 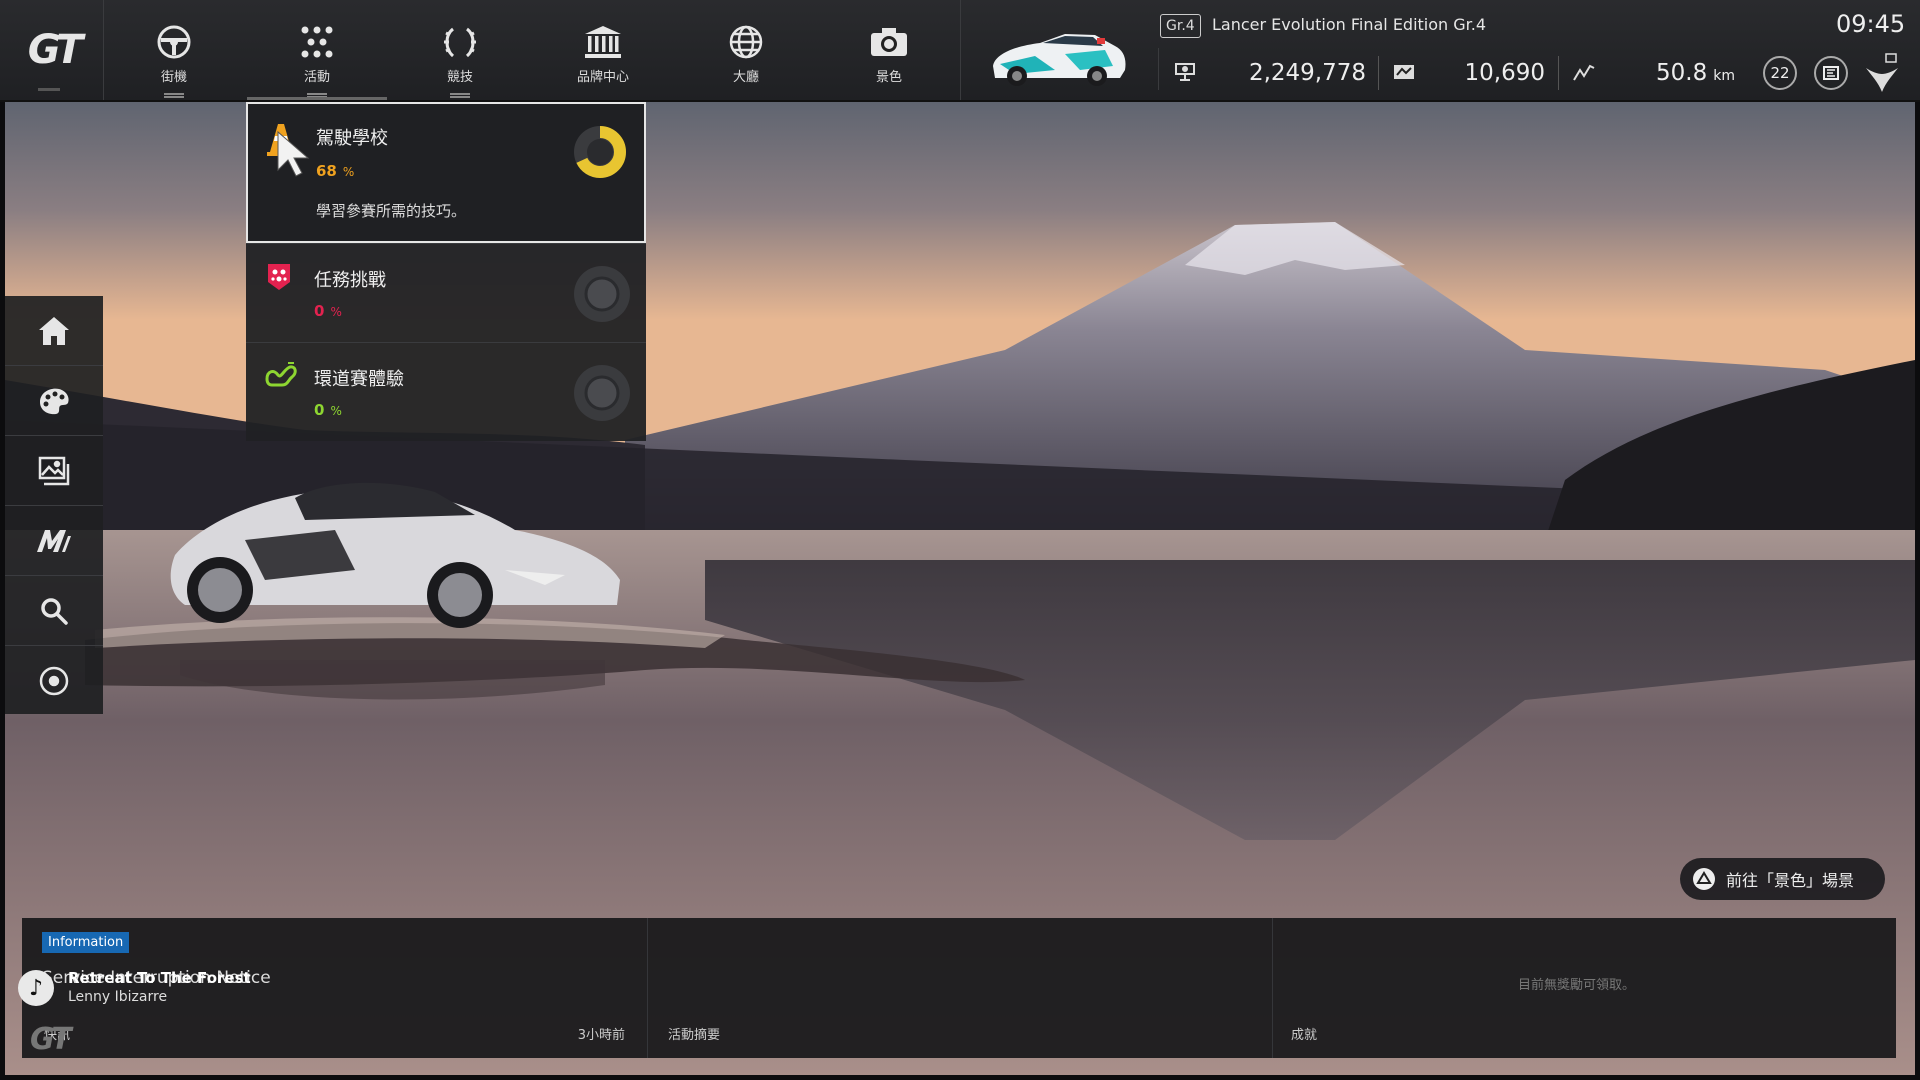 What do you see at coordinates (1504, 73) in the screenshot?
I see `mileage-value: 10,690` at bounding box center [1504, 73].